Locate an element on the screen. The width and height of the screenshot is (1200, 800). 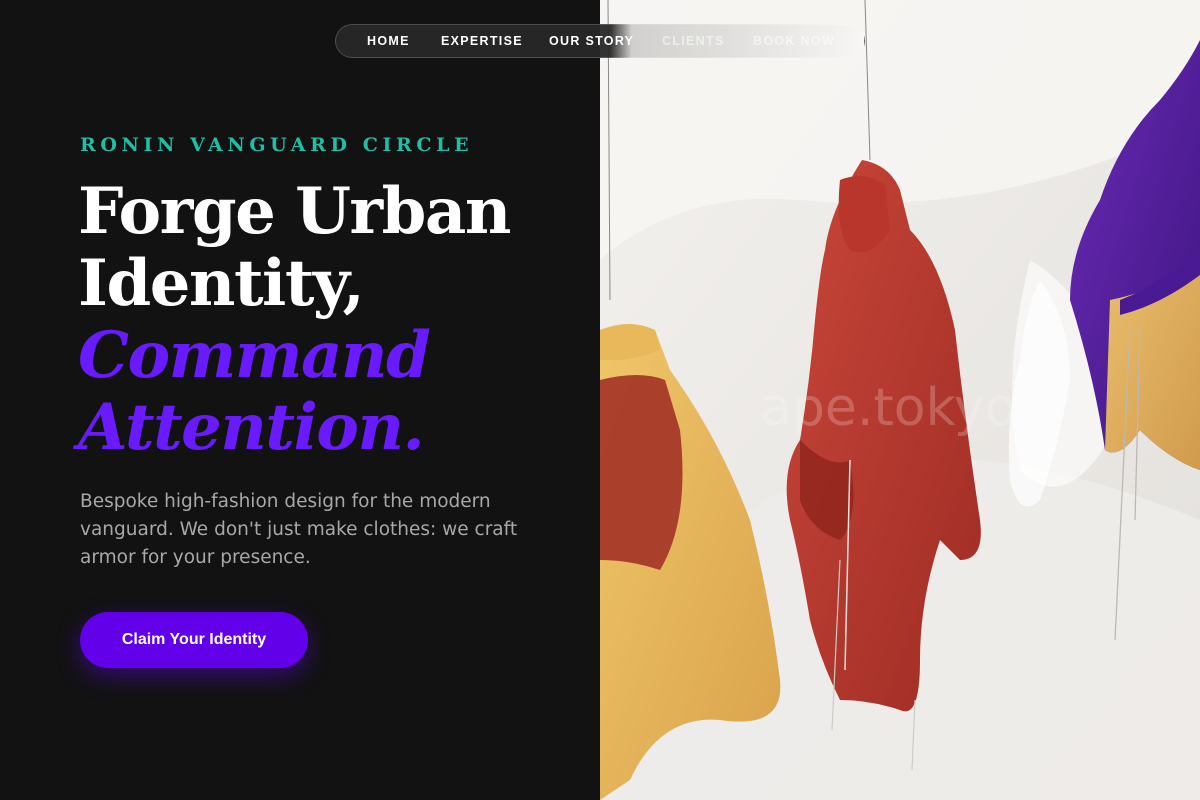
image-watermark: ape.tokyo is located at coordinates (888, 408).